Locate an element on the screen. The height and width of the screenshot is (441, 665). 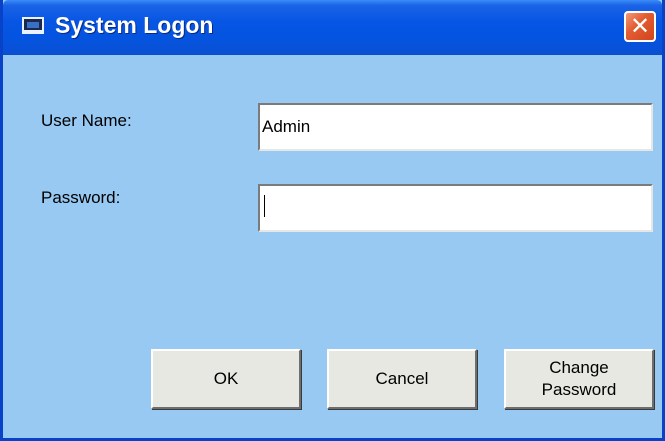
cancel-button-label: Cancel is located at coordinates (402, 378).